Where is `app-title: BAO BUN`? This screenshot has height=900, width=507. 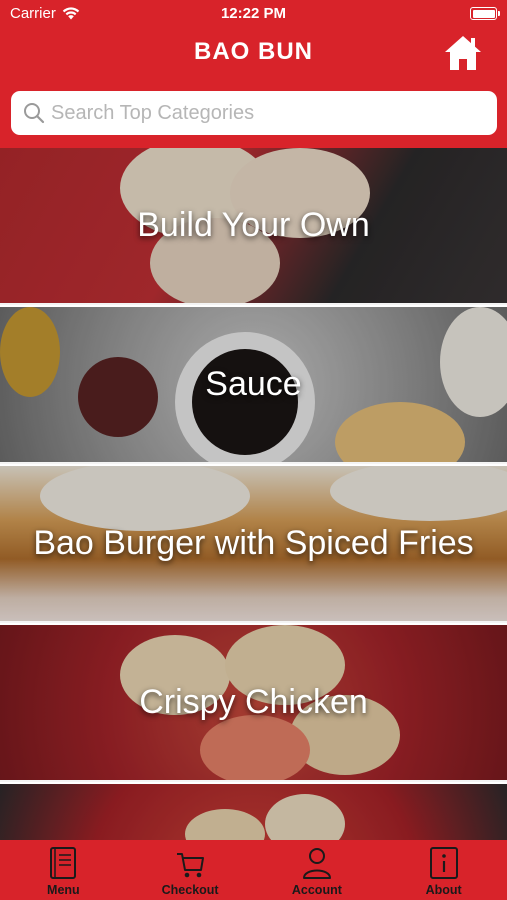
app-title: BAO BUN is located at coordinates (253, 51).